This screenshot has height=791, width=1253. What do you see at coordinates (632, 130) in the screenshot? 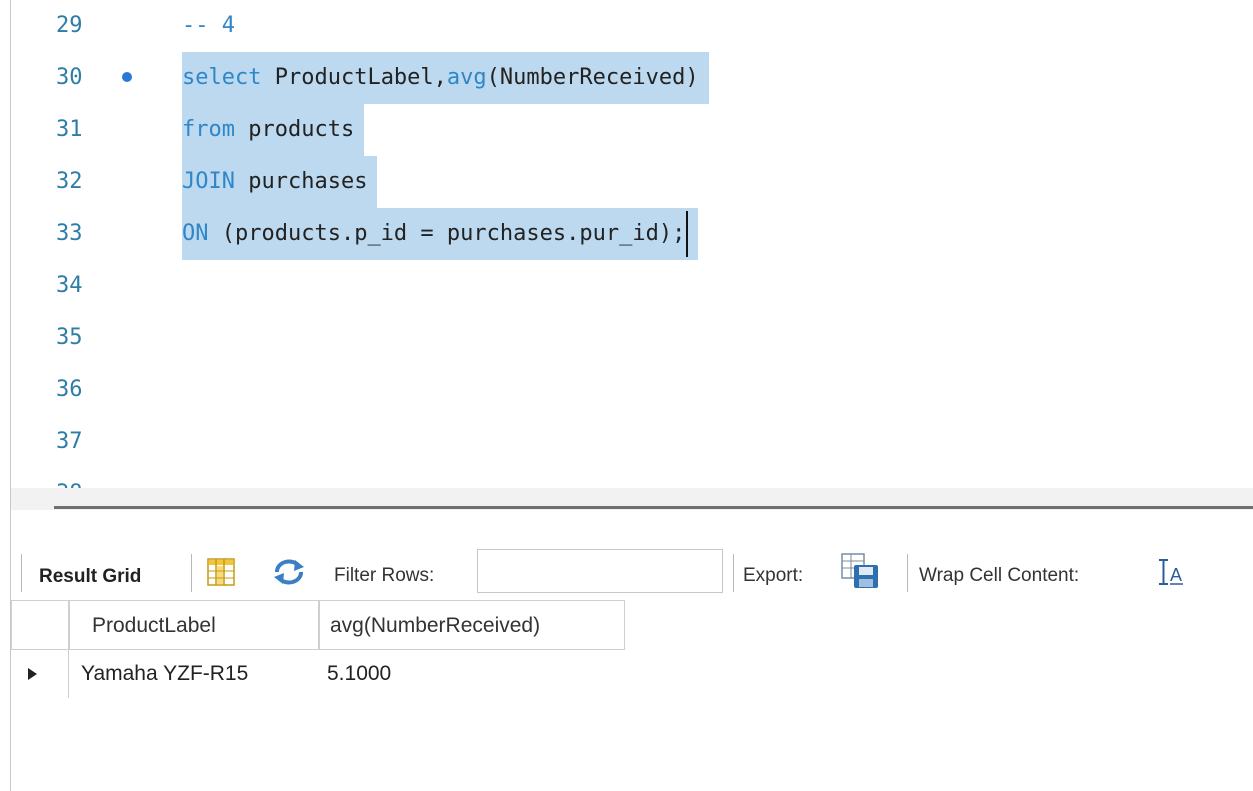
I see `code-line: 31 from products` at bounding box center [632, 130].